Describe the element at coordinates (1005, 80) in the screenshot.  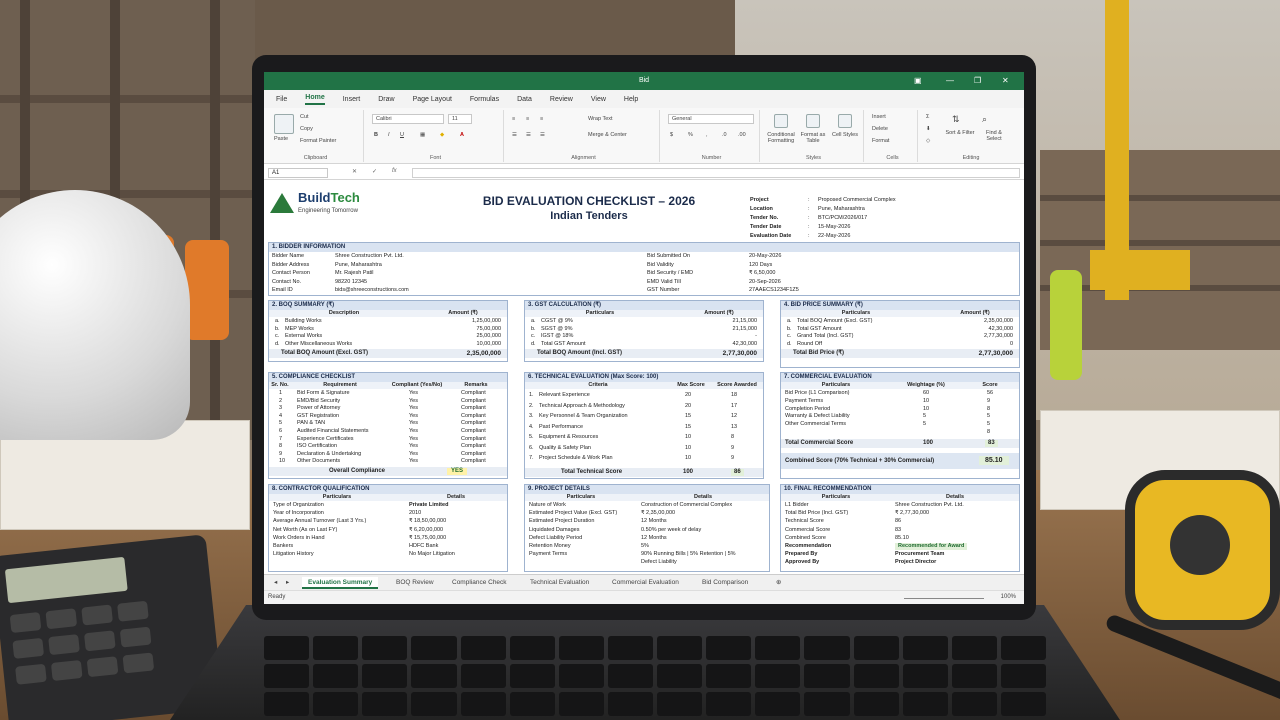
I see `close-icon: ✕` at that location.